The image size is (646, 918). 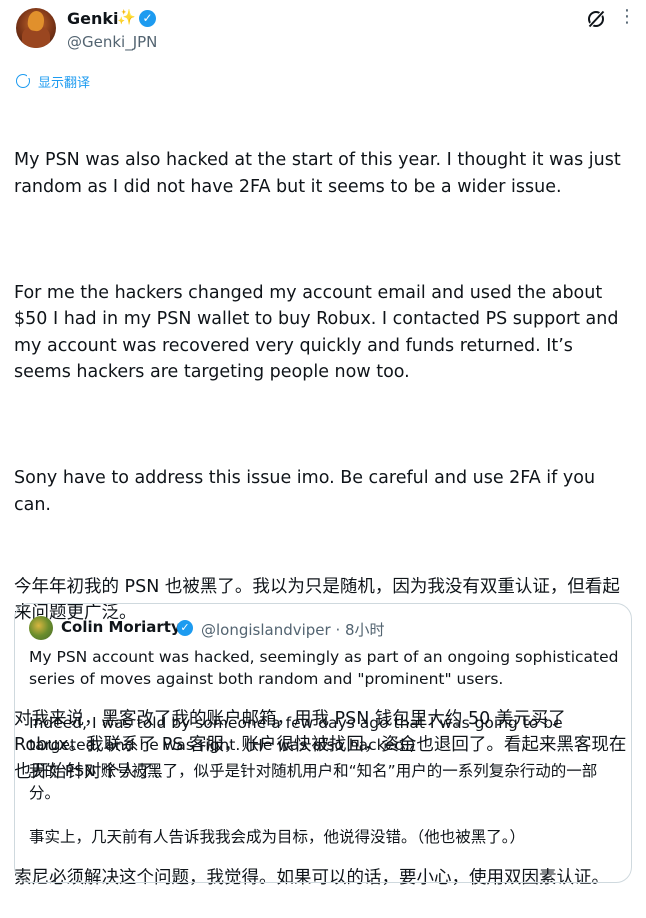 I want to click on quoted-verified-badge-icon: ✓, so click(x=185, y=628).